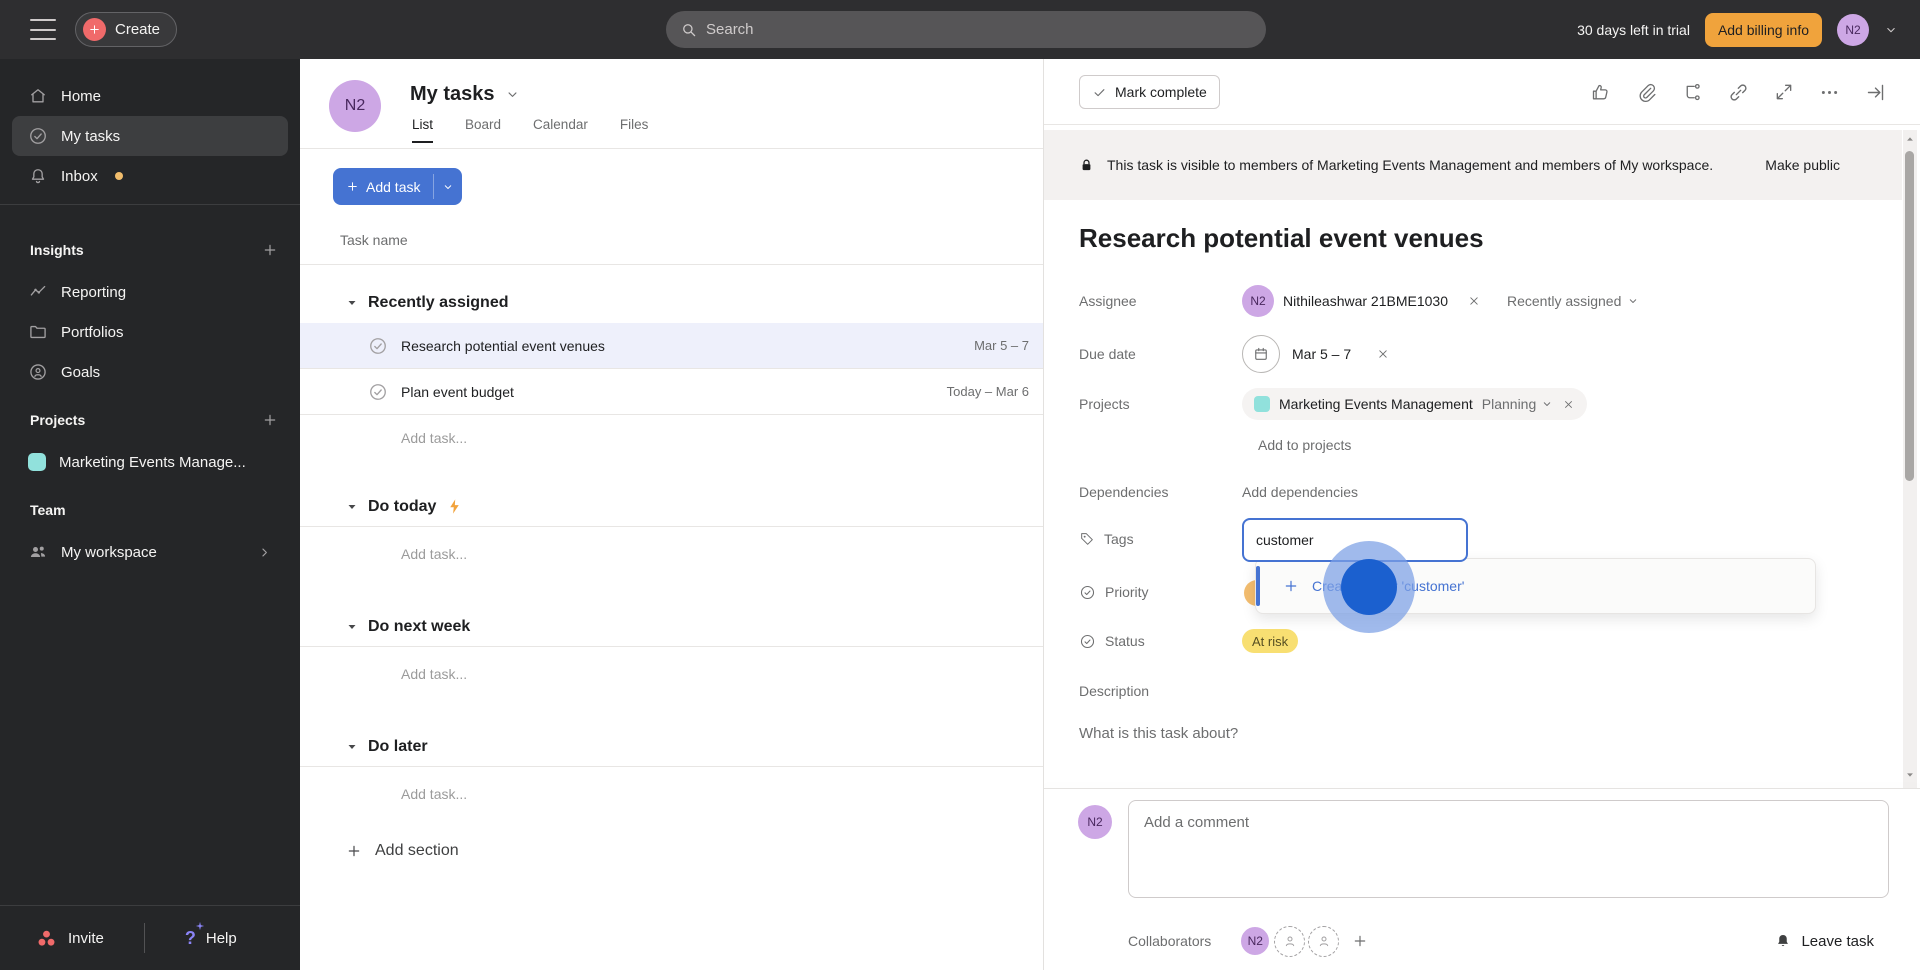 The image size is (1920, 970). Describe the element at coordinates (150, 420) in the screenshot. I see `projects-section-header: Projects` at that location.